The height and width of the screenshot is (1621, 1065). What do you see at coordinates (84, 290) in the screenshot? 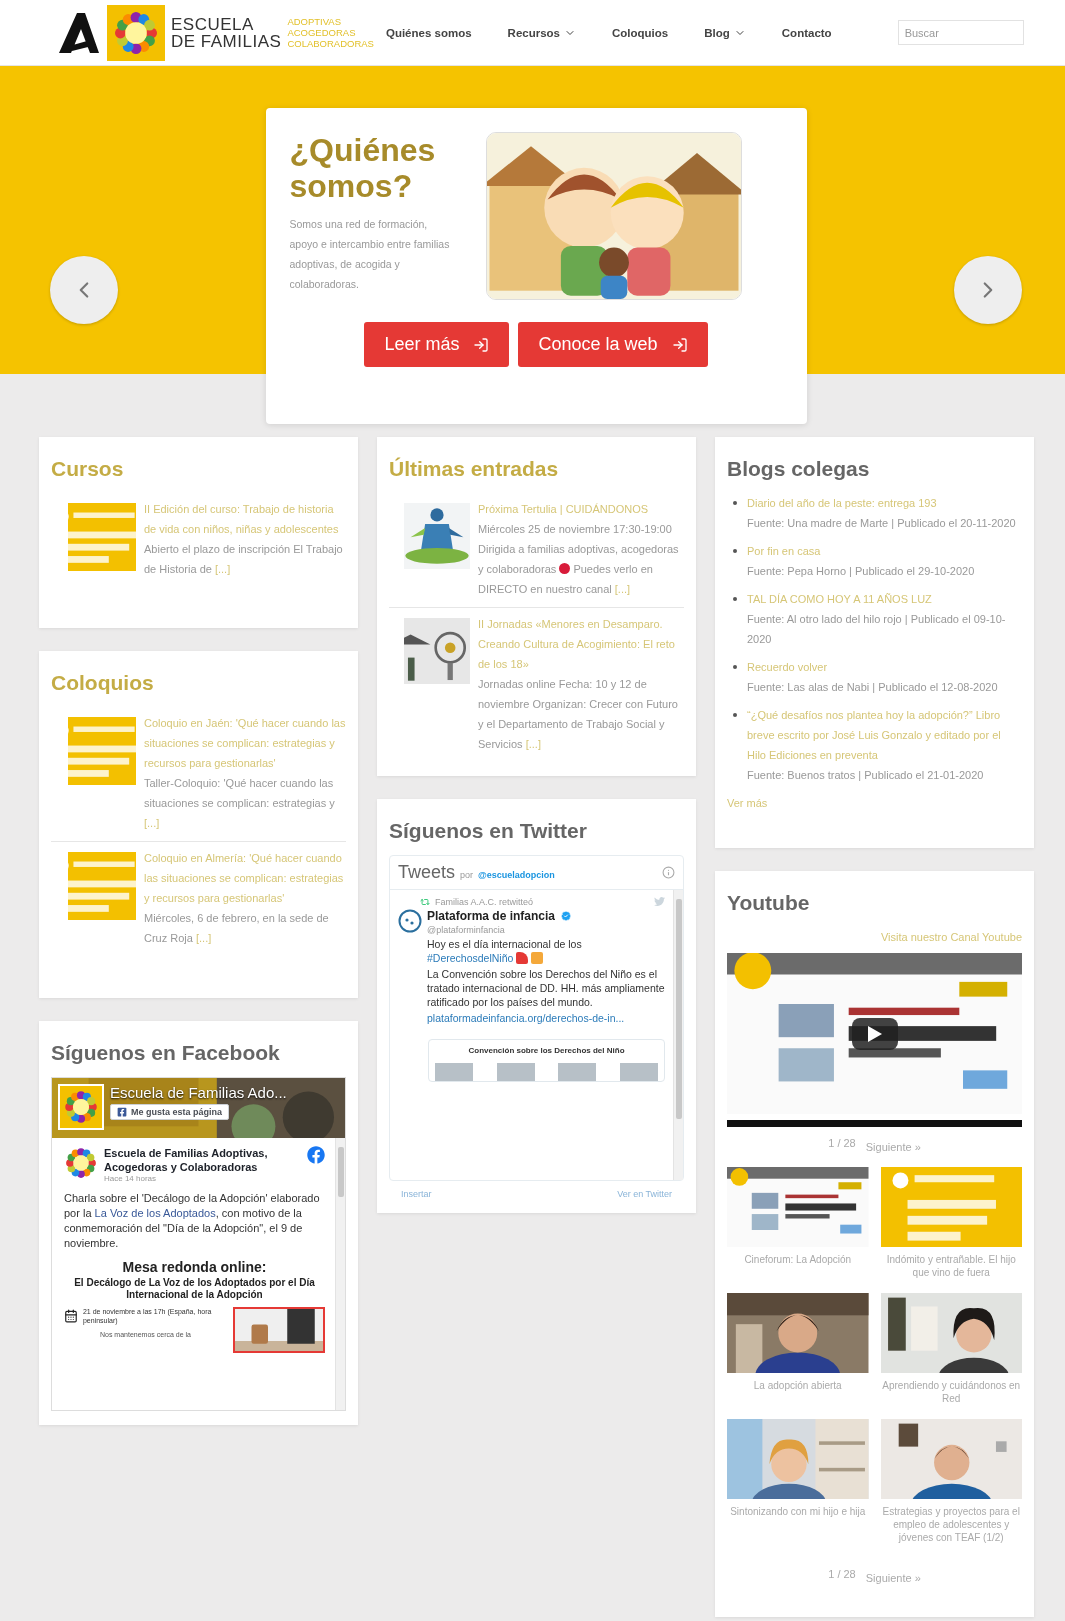
I see `previous-slide-button` at bounding box center [84, 290].